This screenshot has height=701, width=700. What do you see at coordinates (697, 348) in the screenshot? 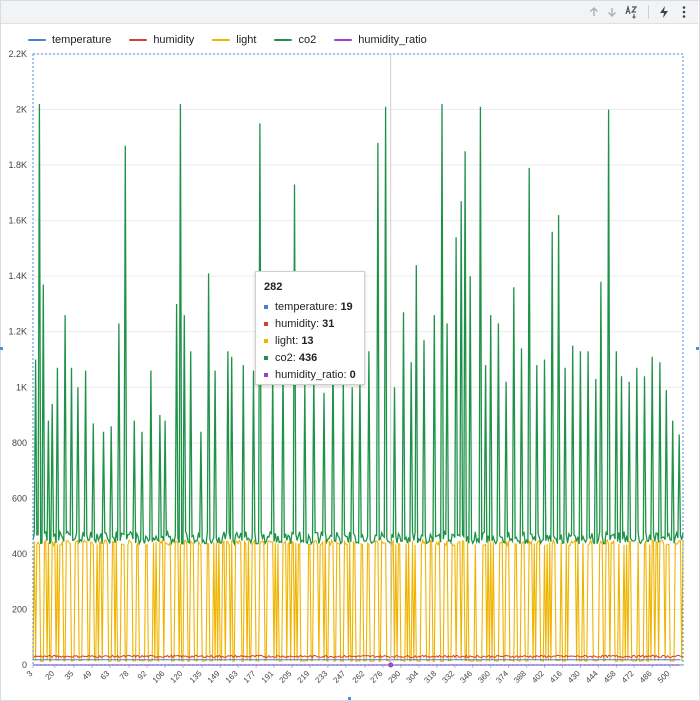
I see `resize-handle-right` at bounding box center [697, 348].